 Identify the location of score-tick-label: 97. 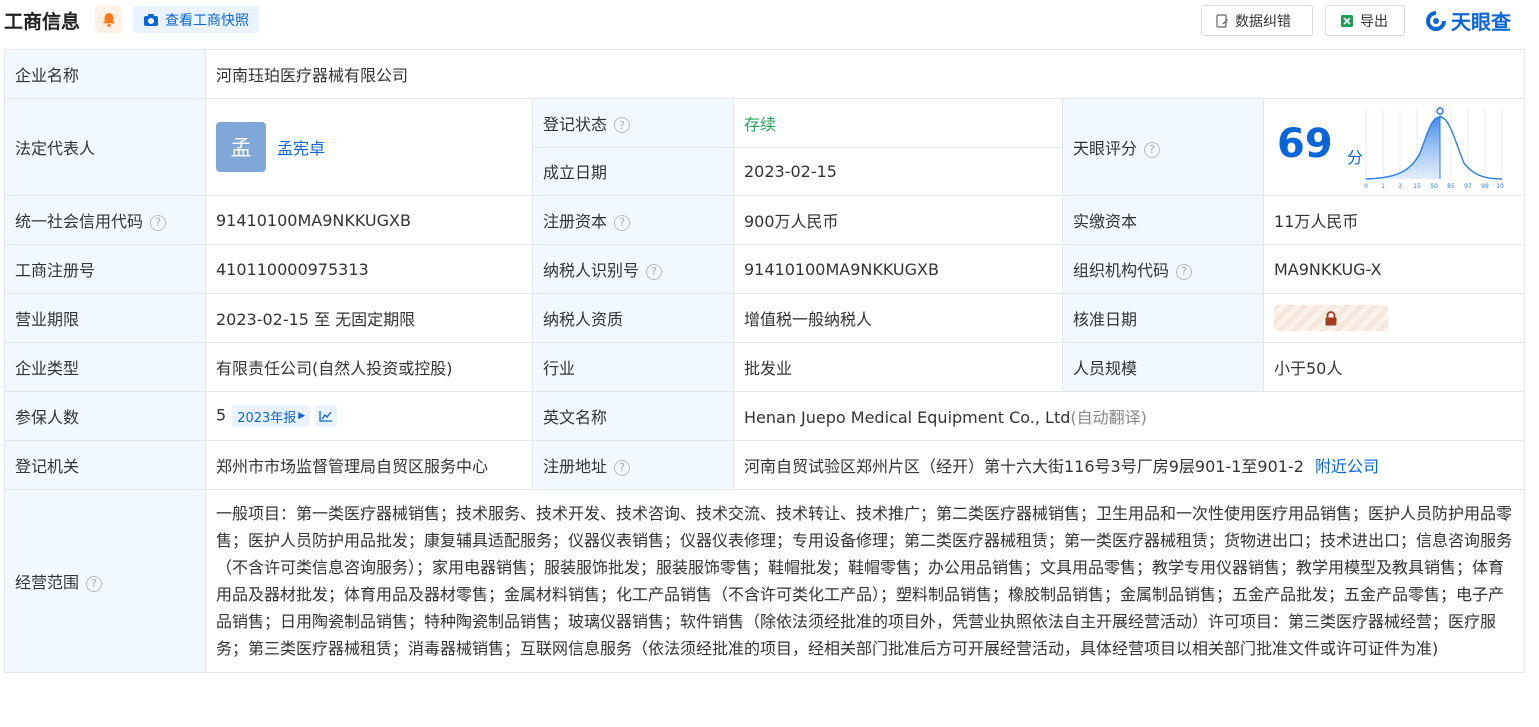
(1468, 186).